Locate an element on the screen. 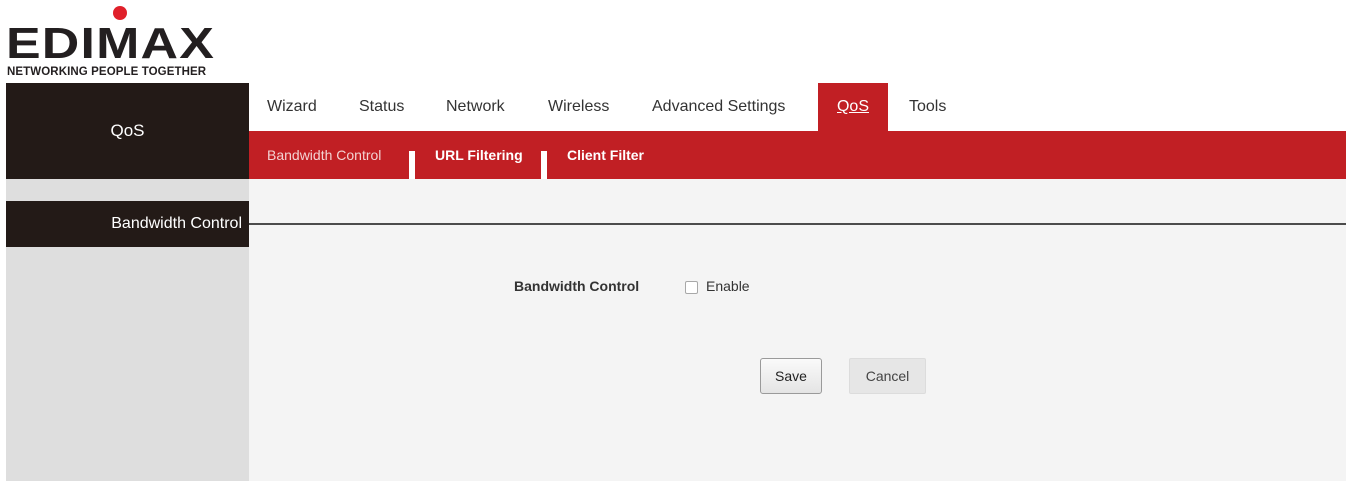 Image resolution: width=1346 pixels, height=481 pixels. tab-advanced-settings: Advanced Settings is located at coordinates (718, 107).